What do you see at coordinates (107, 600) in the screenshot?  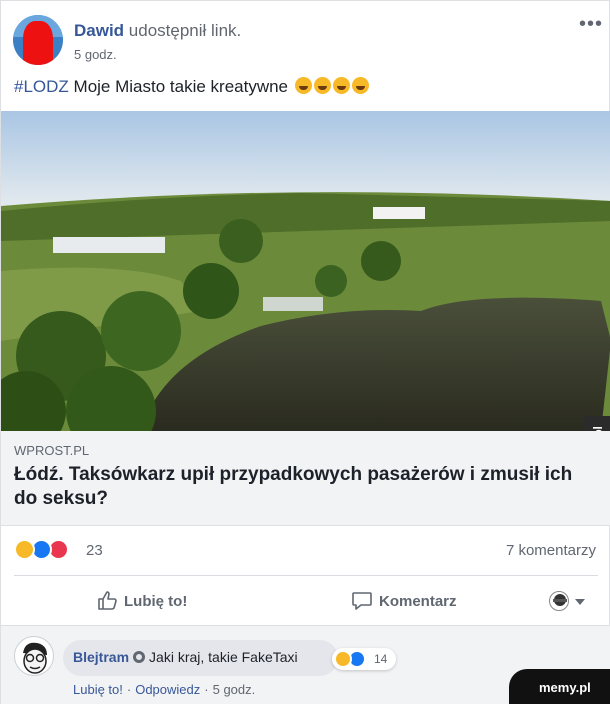 I see `thumbs-up-icon` at bounding box center [107, 600].